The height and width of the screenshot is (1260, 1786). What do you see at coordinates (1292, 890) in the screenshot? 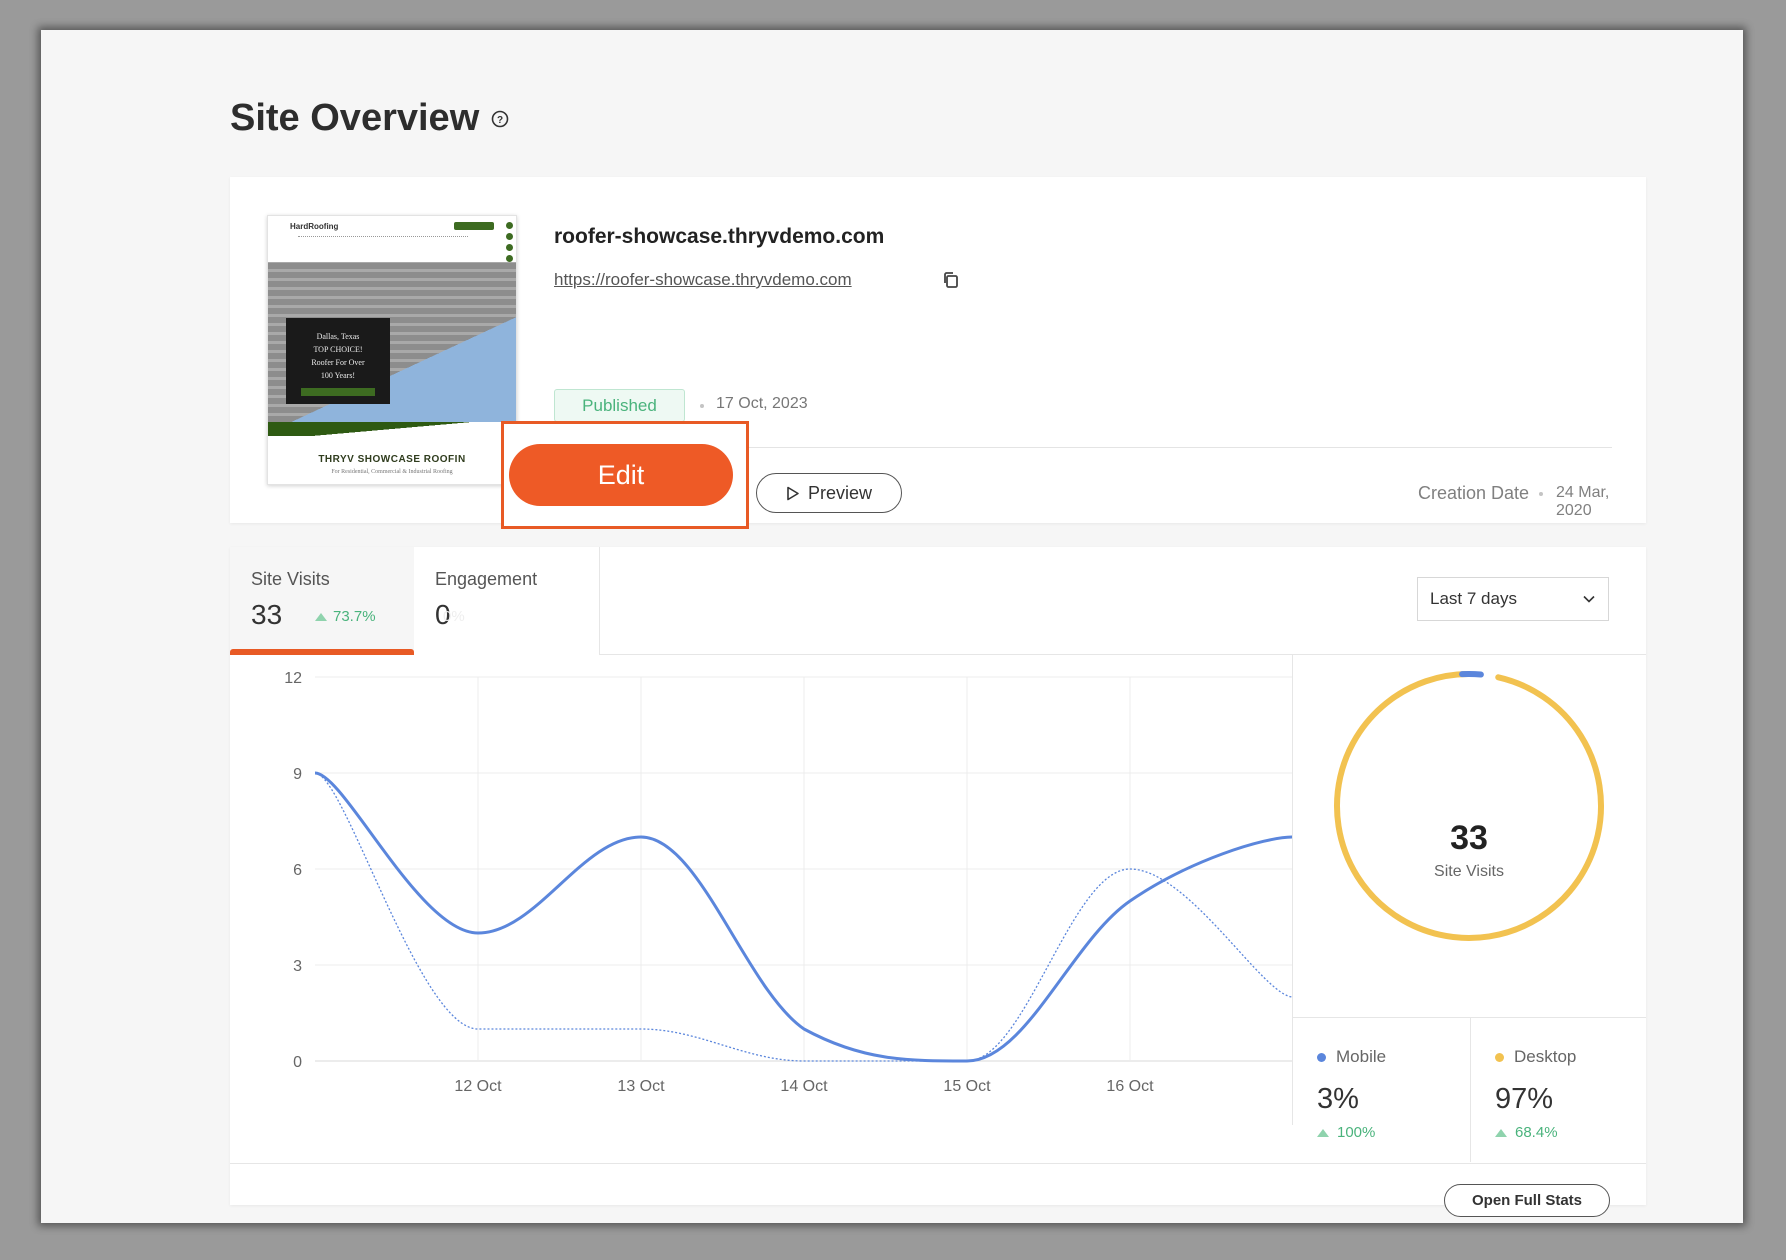
I see `chart-side-divider` at bounding box center [1292, 890].